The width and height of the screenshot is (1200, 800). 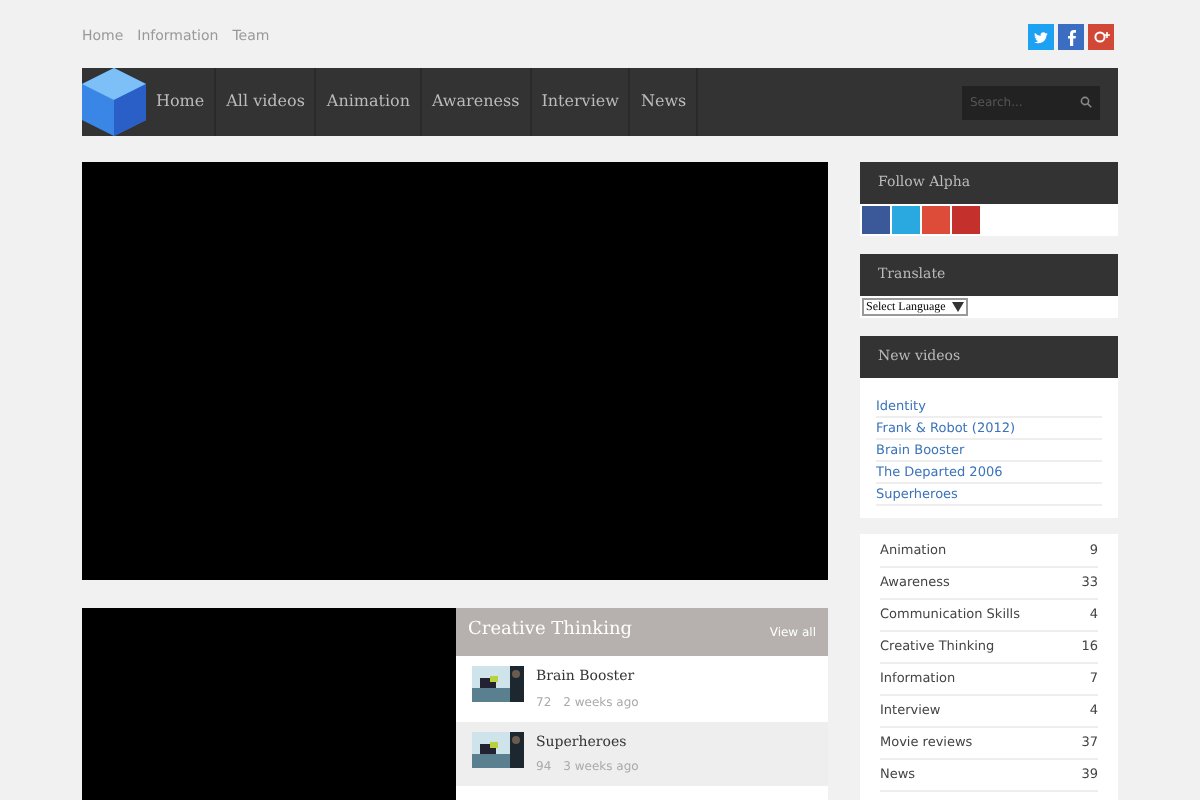 What do you see at coordinates (477, 102) in the screenshot?
I see `nav-item: Awareness` at bounding box center [477, 102].